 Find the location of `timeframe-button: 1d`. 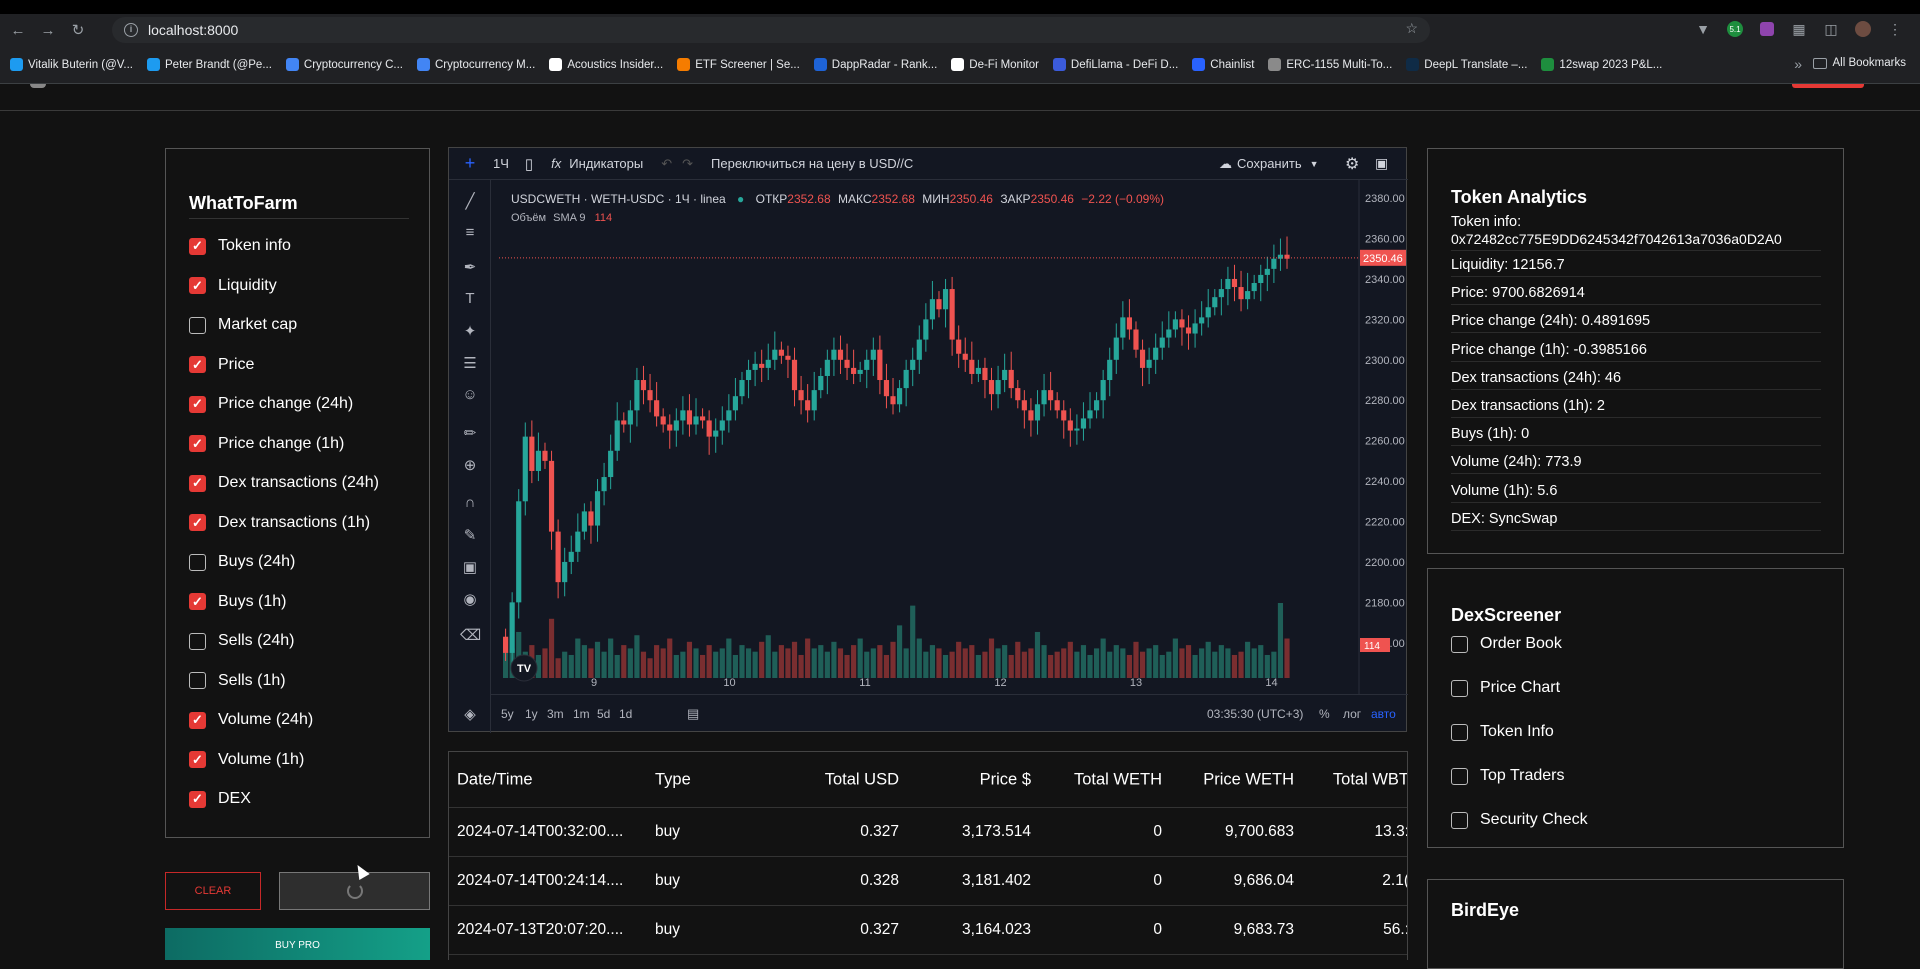

timeframe-button: 1d is located at coordinates (625, 714).